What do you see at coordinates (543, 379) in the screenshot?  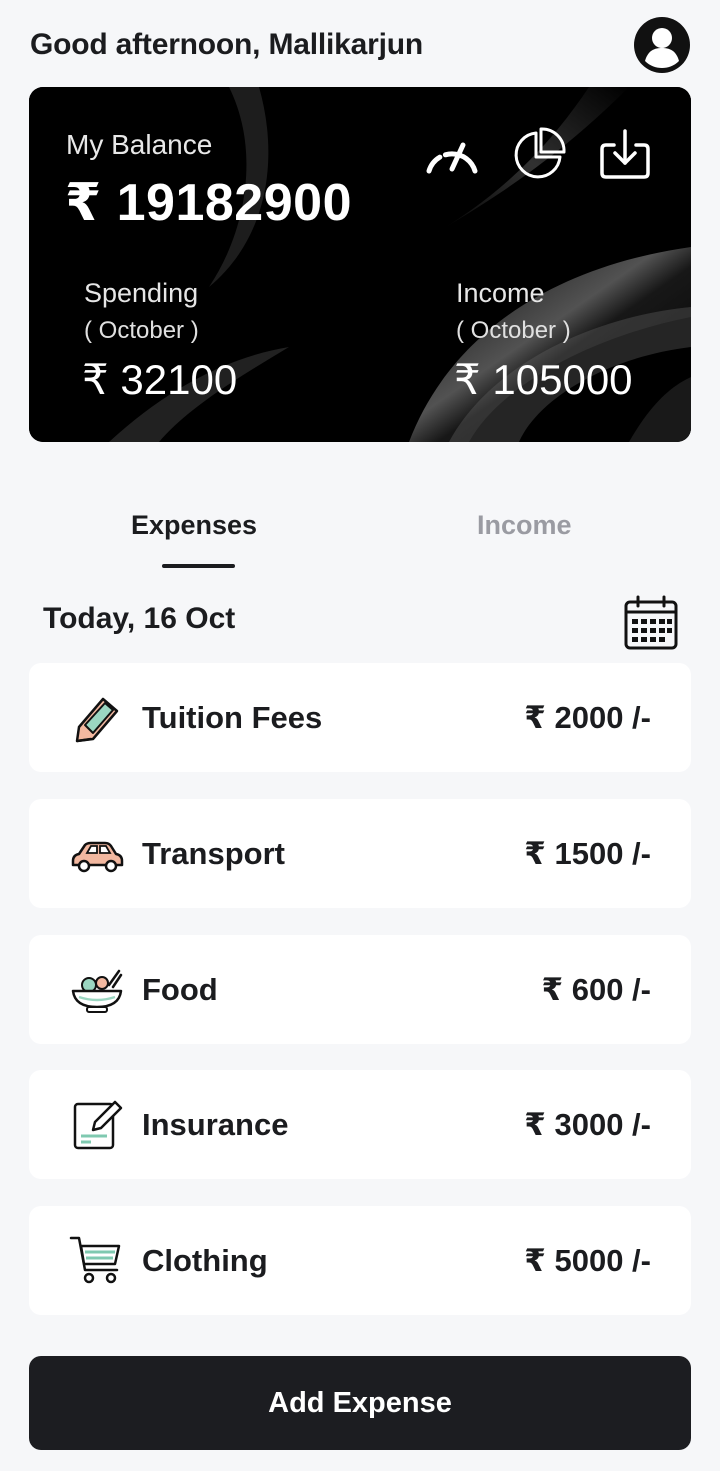 I see `income-value: ₹ 105000` at bounding box center [543, 379].